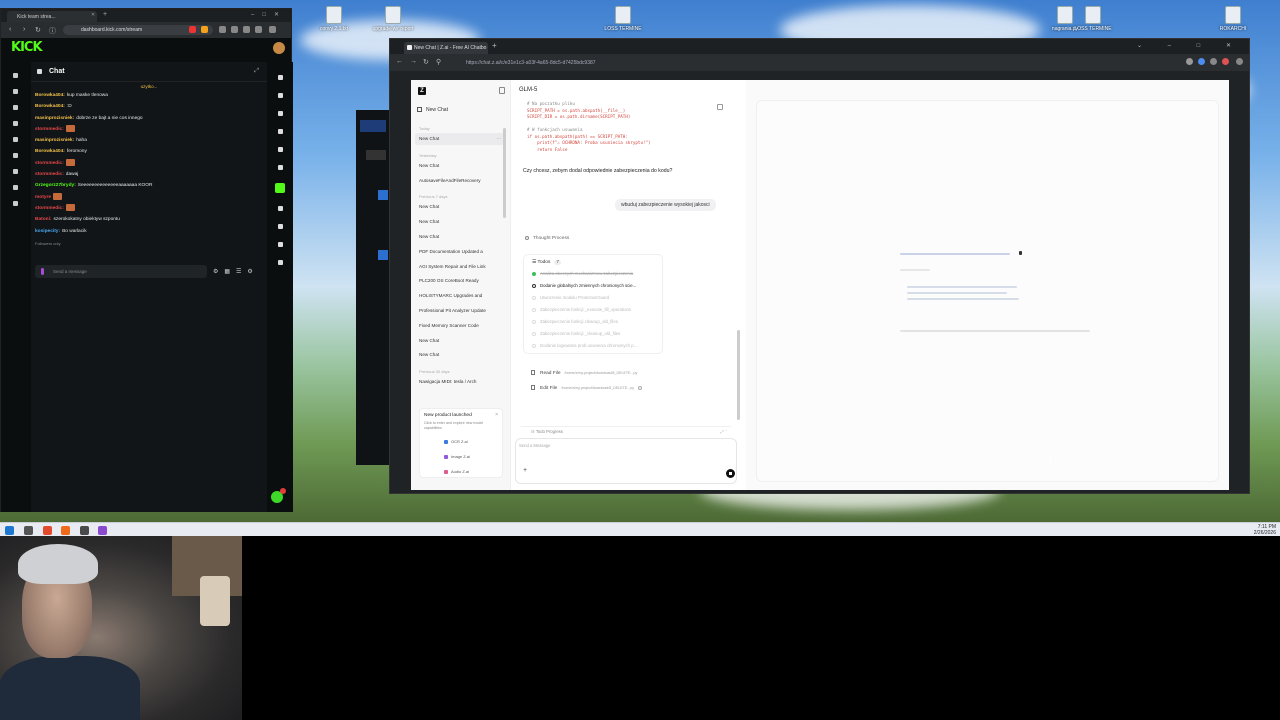 The width and height of the screenshot is (1280, 720). Describe the element at coordinates (422, 91) in the screenshot. I see `zai-logo-icon: Z` at that location.